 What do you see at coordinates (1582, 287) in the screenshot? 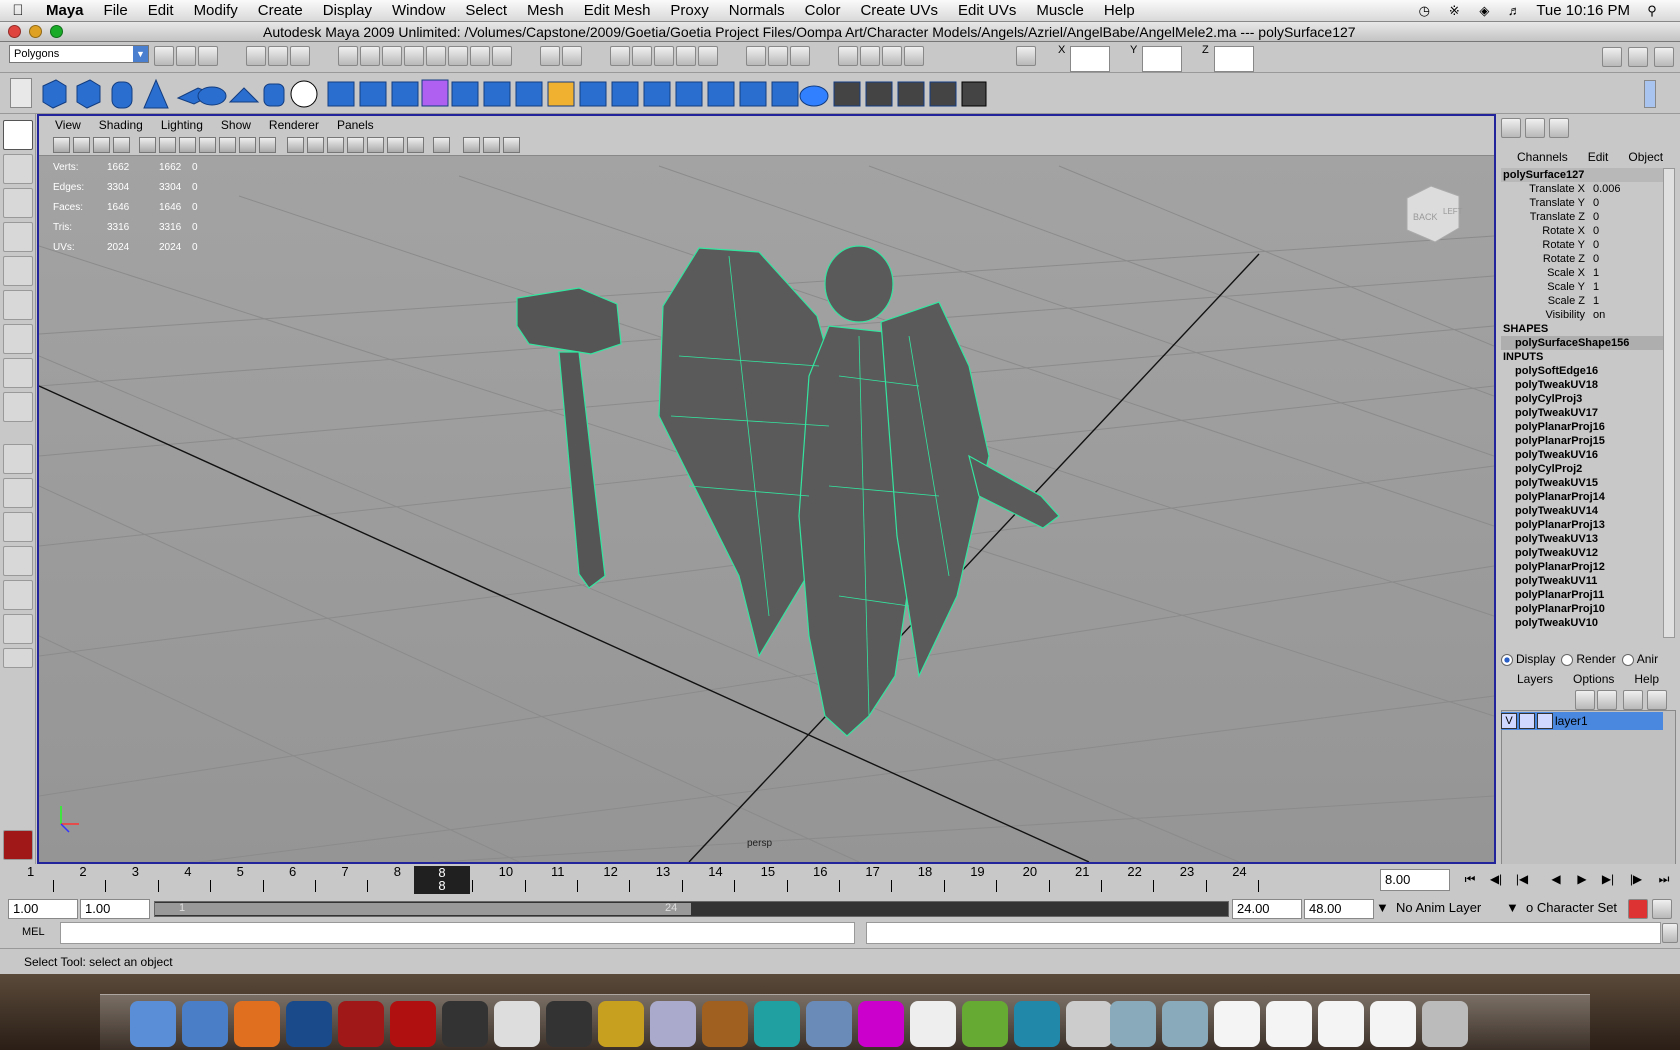
I see `attr-row: Scale Y1` at bounding box center [1582, 287].